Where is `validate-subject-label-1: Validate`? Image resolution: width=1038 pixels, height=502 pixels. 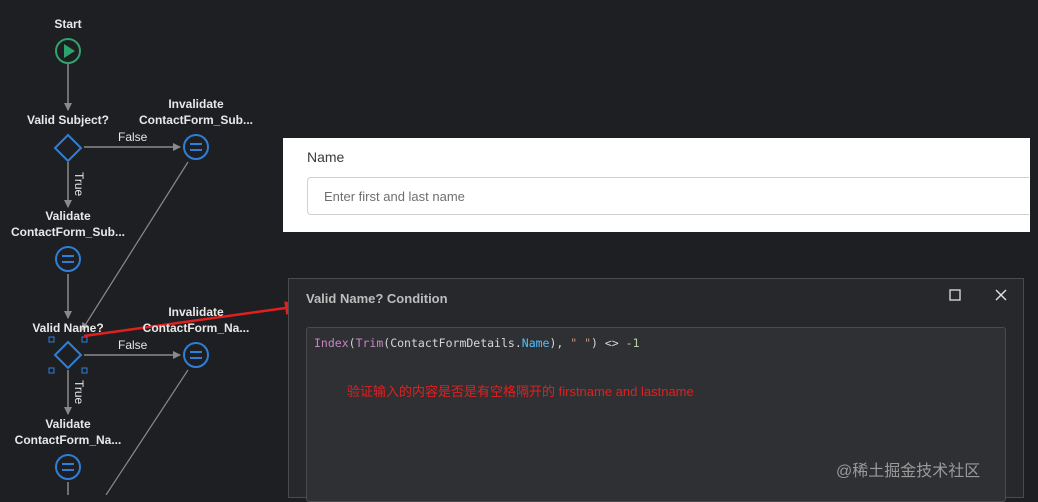 validate-subject-label-1: Validate is located at coordinates (68, 216).